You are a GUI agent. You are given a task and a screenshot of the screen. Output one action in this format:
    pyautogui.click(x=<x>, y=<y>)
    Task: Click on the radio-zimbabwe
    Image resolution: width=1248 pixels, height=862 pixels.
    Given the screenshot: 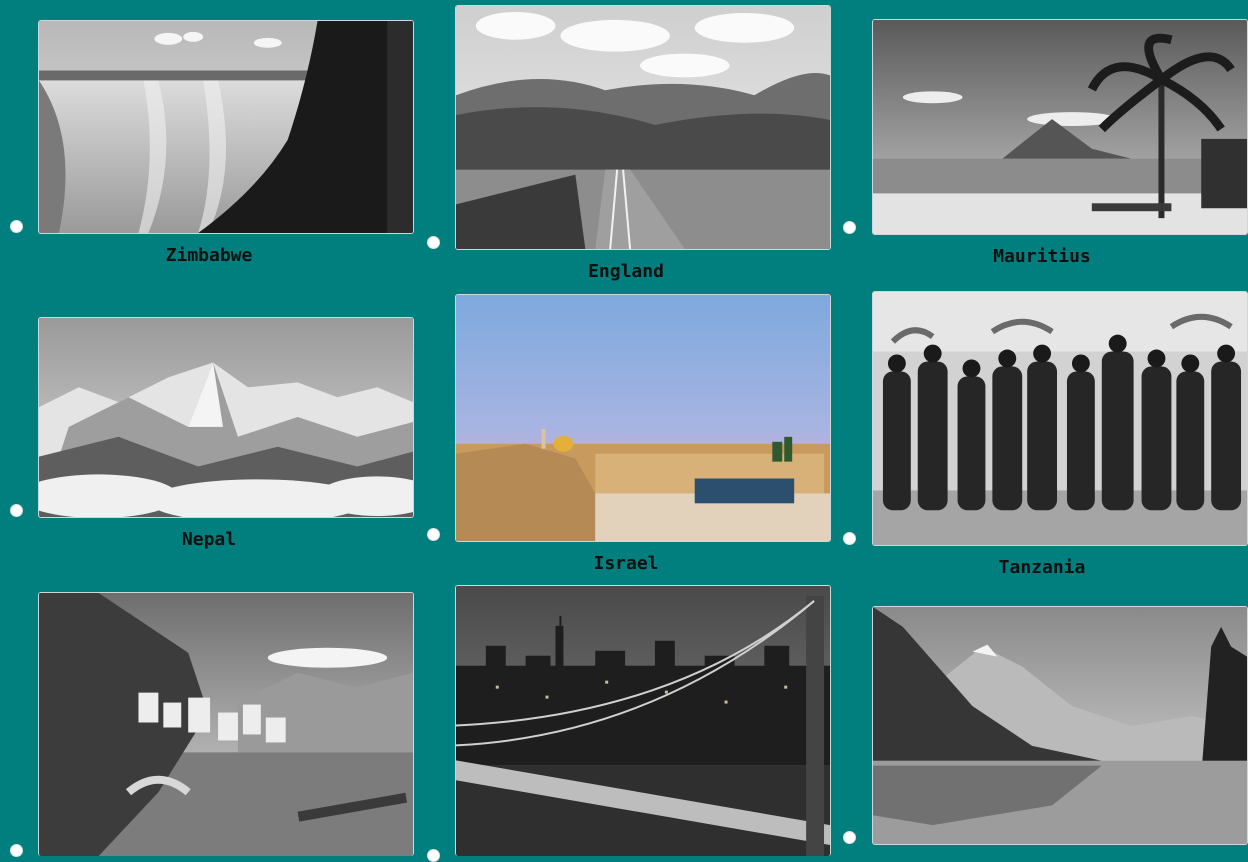 What is the action you would take?
    pyautogui.click(x=16, y=226)
    